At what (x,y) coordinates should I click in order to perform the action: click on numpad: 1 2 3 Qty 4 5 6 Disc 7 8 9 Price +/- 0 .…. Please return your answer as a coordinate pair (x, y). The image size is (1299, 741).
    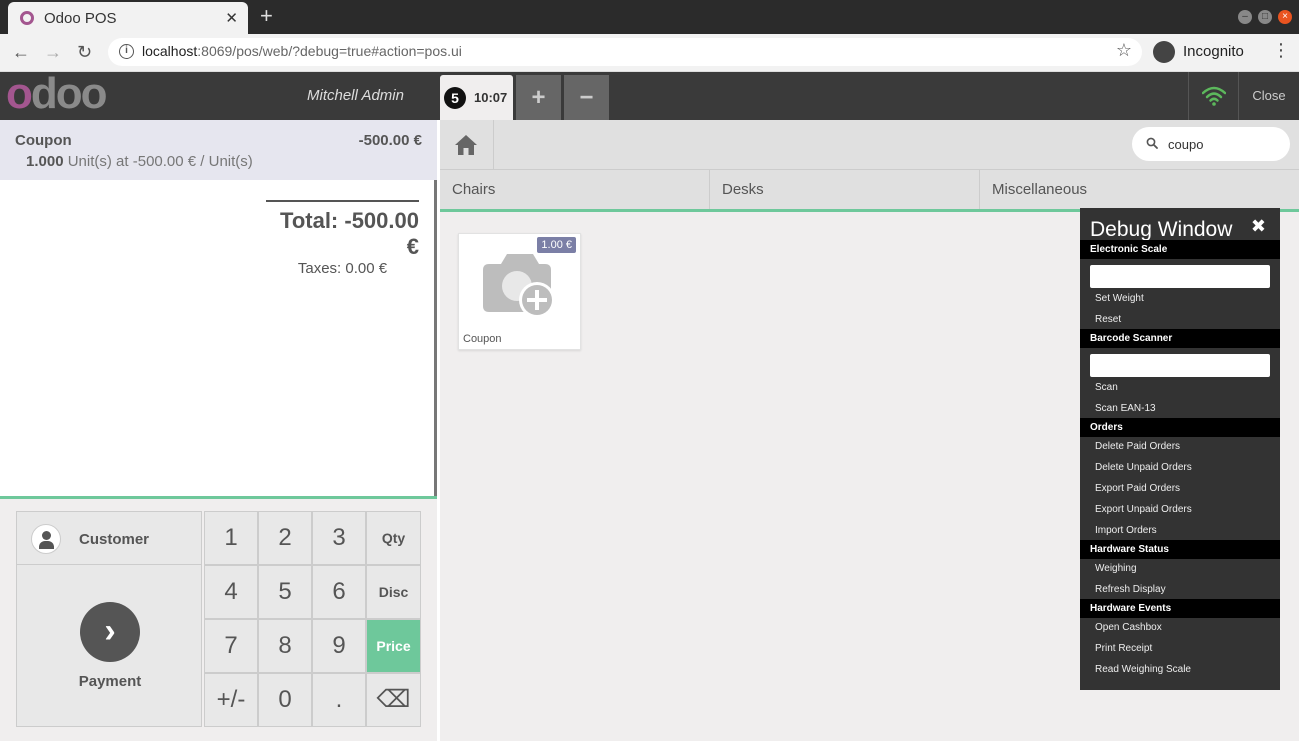
    Looking at the image, I should click on (312, 619).